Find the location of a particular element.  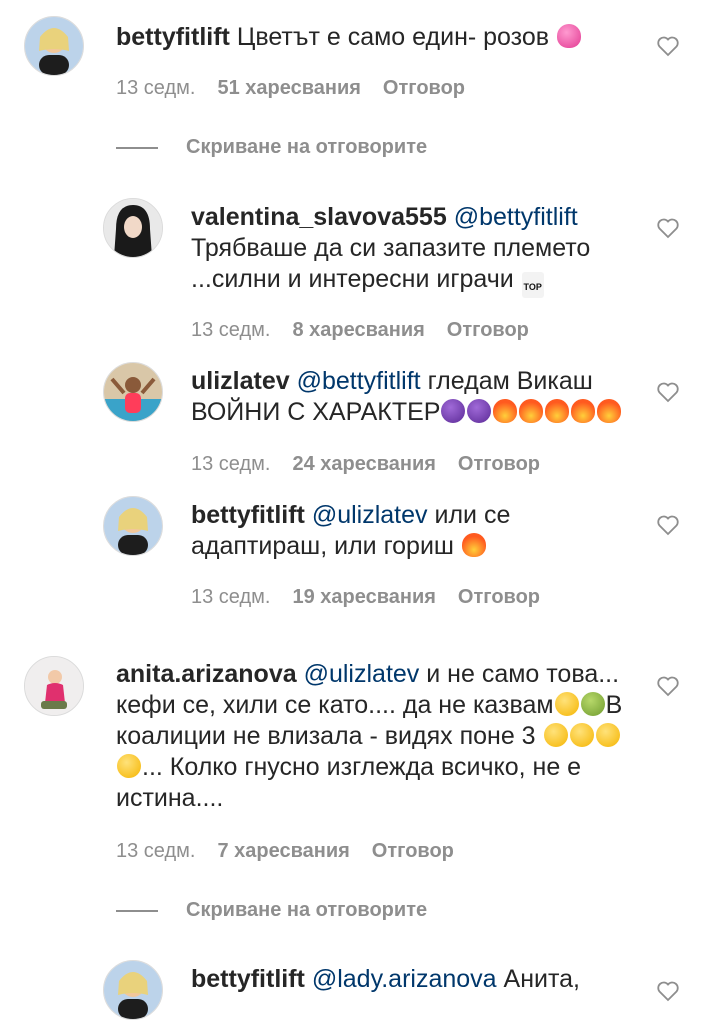

likes-count: 7 харесвания is located at coordinates (283, 851).